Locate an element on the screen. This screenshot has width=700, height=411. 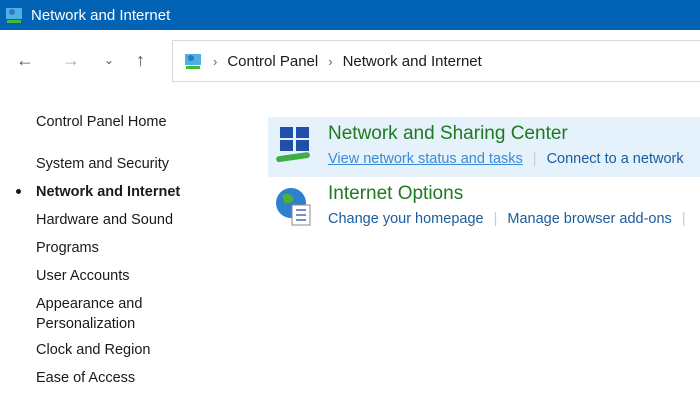
internet-options-globe-icon is located at coordinates (293, 207).